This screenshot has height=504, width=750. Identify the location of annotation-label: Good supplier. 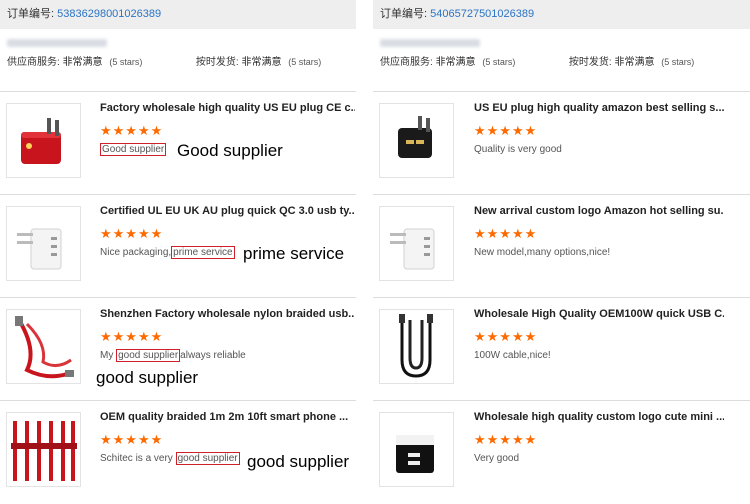
(230, 150).